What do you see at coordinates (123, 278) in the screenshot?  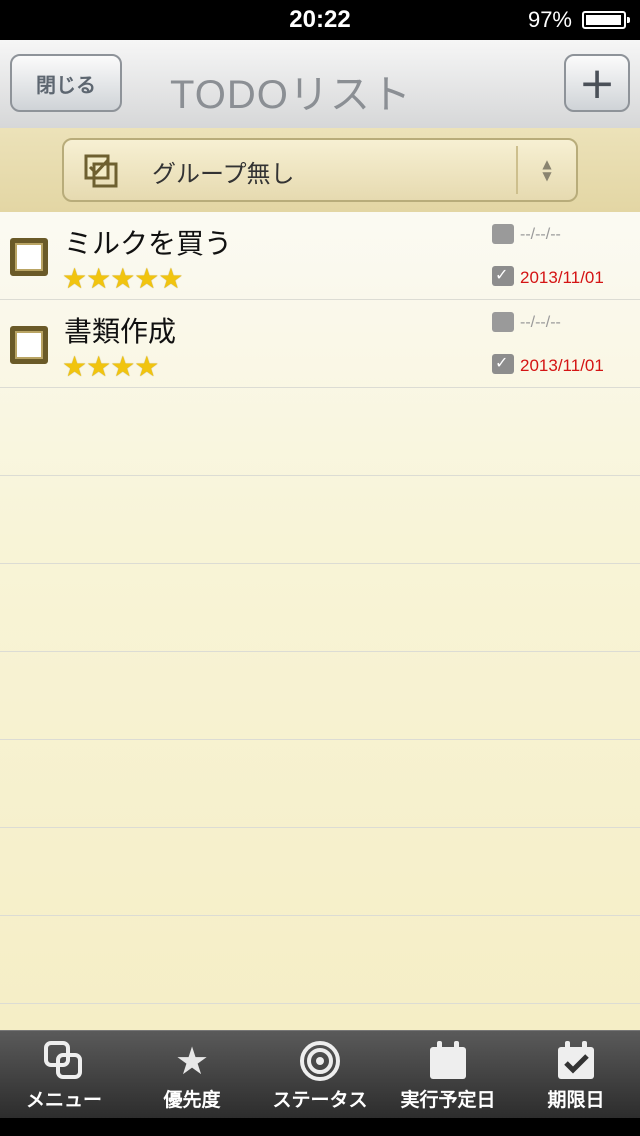 I see `priority-stars: ★★★★★` at bounding box center [123, 278].